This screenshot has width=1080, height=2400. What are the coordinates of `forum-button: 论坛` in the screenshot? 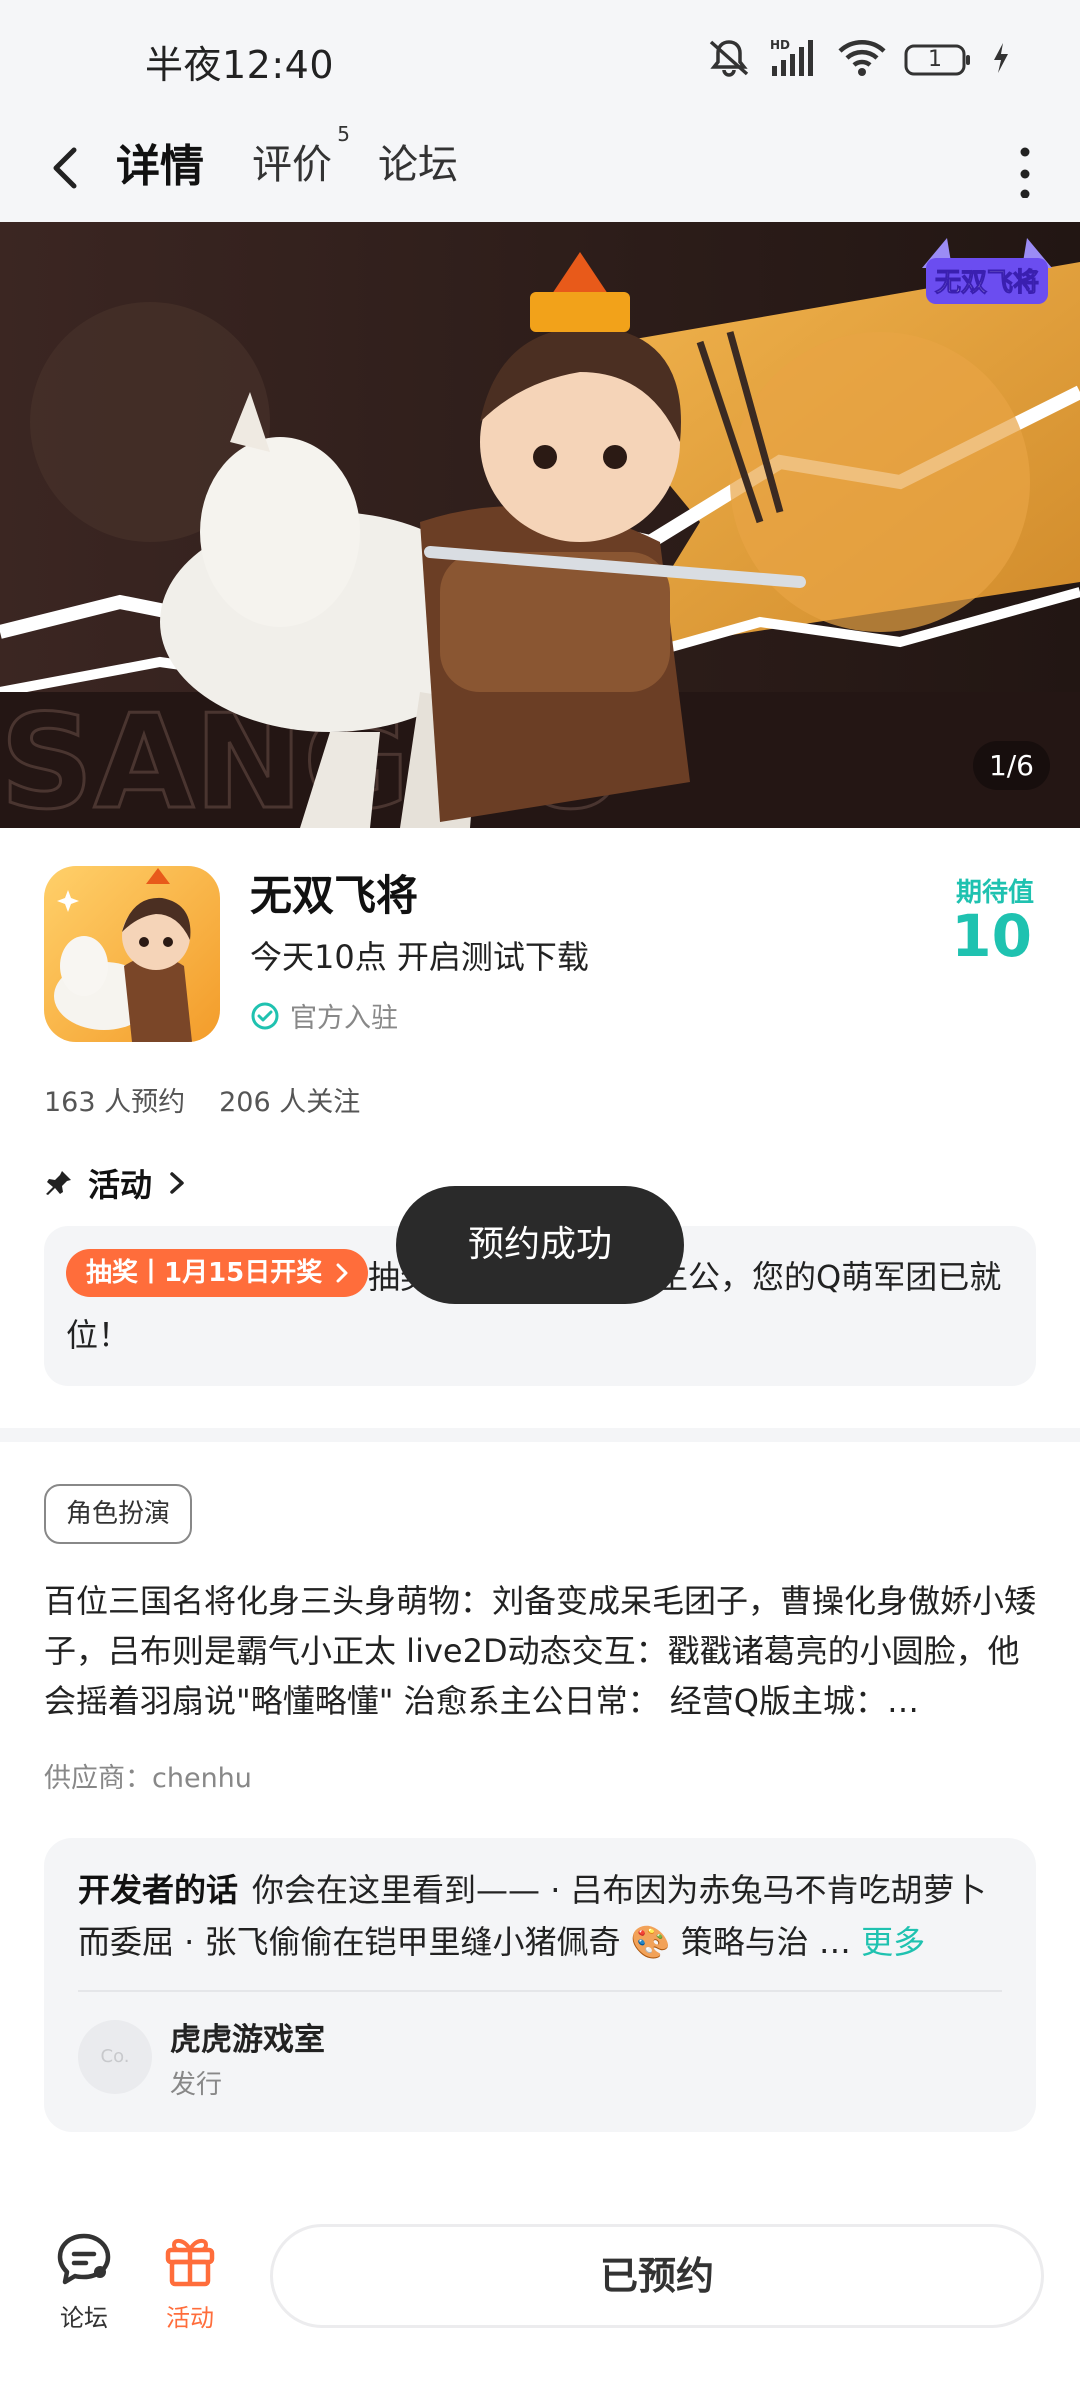 It's located at (84, 2281).